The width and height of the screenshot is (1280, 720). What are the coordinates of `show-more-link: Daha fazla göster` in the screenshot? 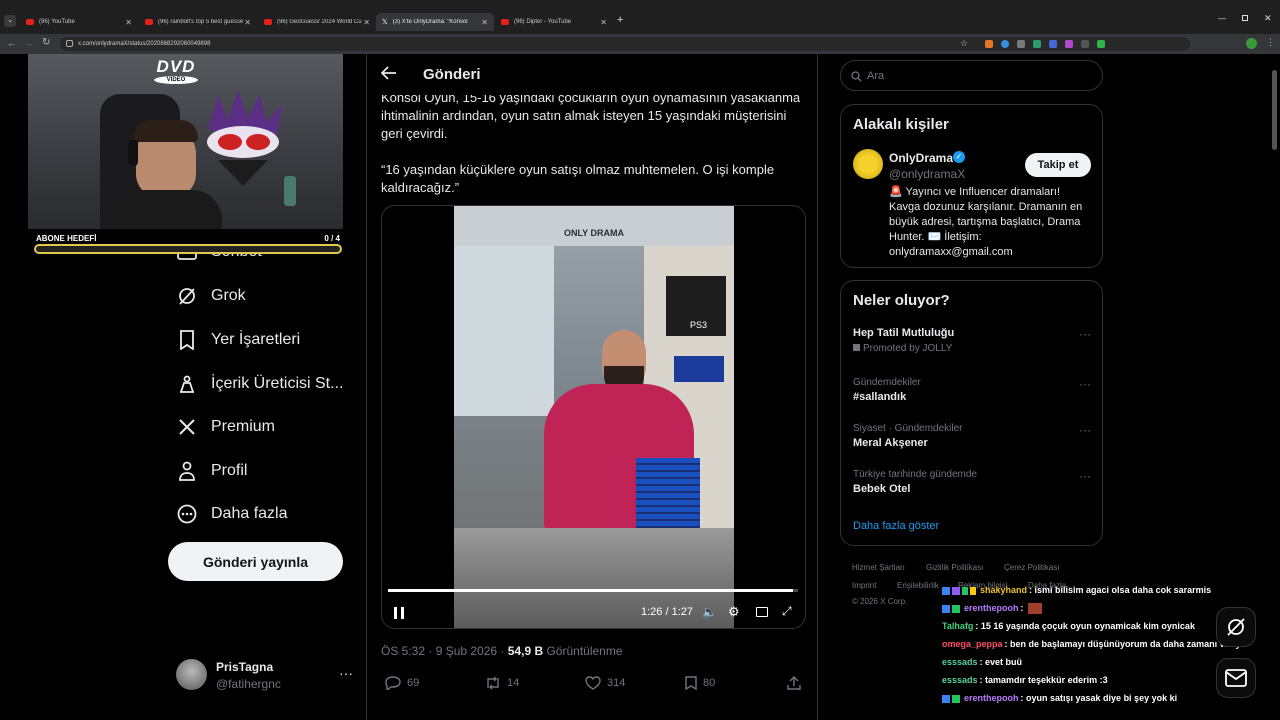 It's located at (896, 526).